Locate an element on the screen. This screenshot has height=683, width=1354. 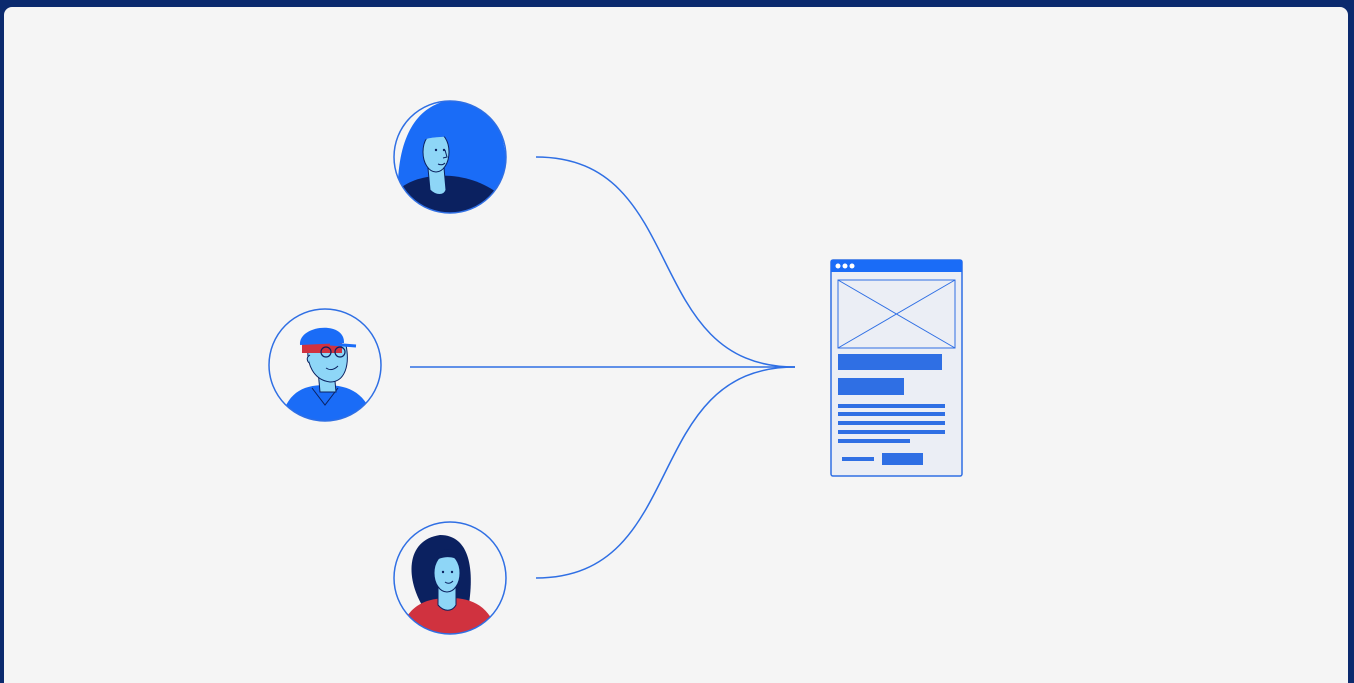
subheading-block is located at coordinates (871, 386).